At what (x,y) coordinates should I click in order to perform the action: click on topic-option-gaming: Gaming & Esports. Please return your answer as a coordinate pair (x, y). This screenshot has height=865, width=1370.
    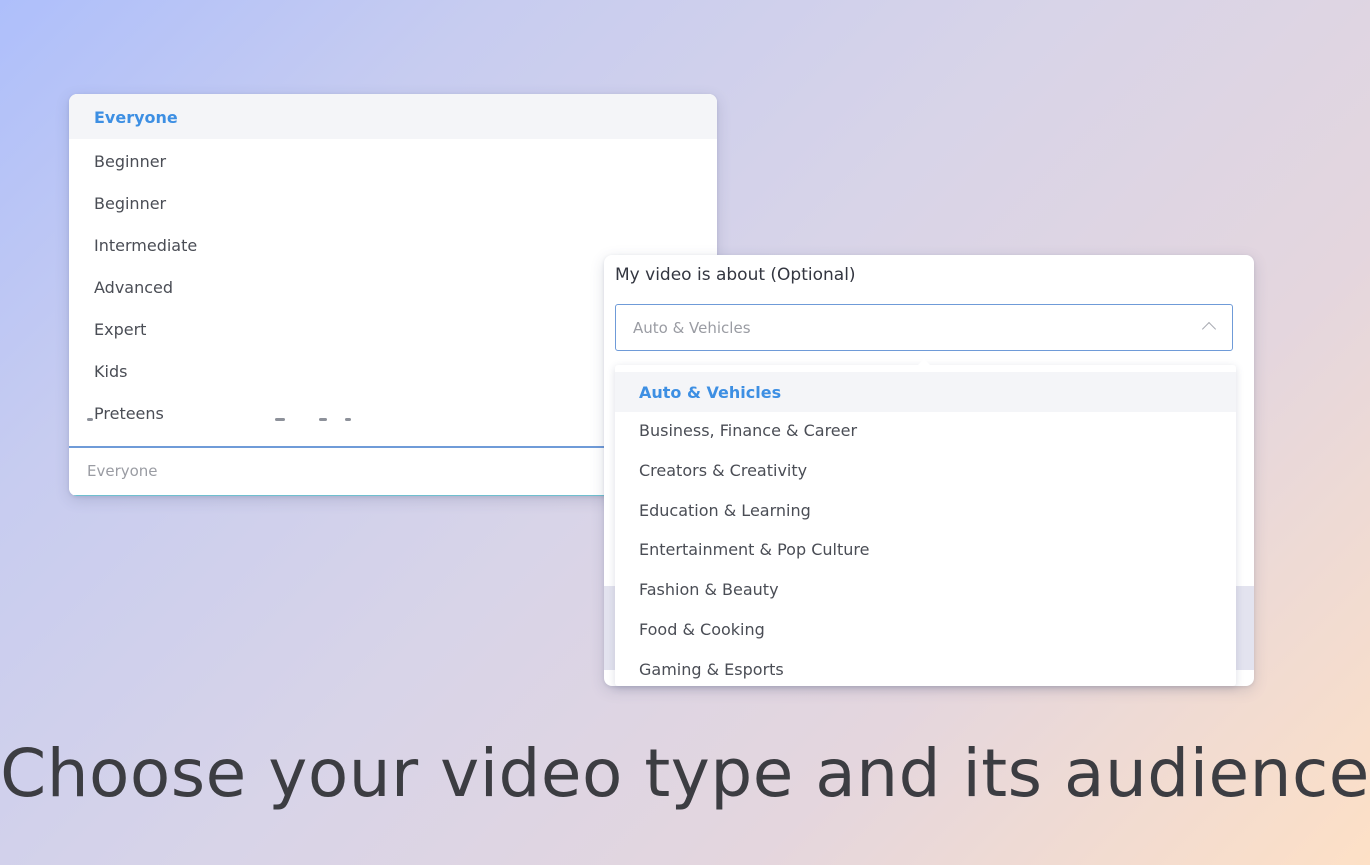
    Looking at the image, I should click on (925, 668).